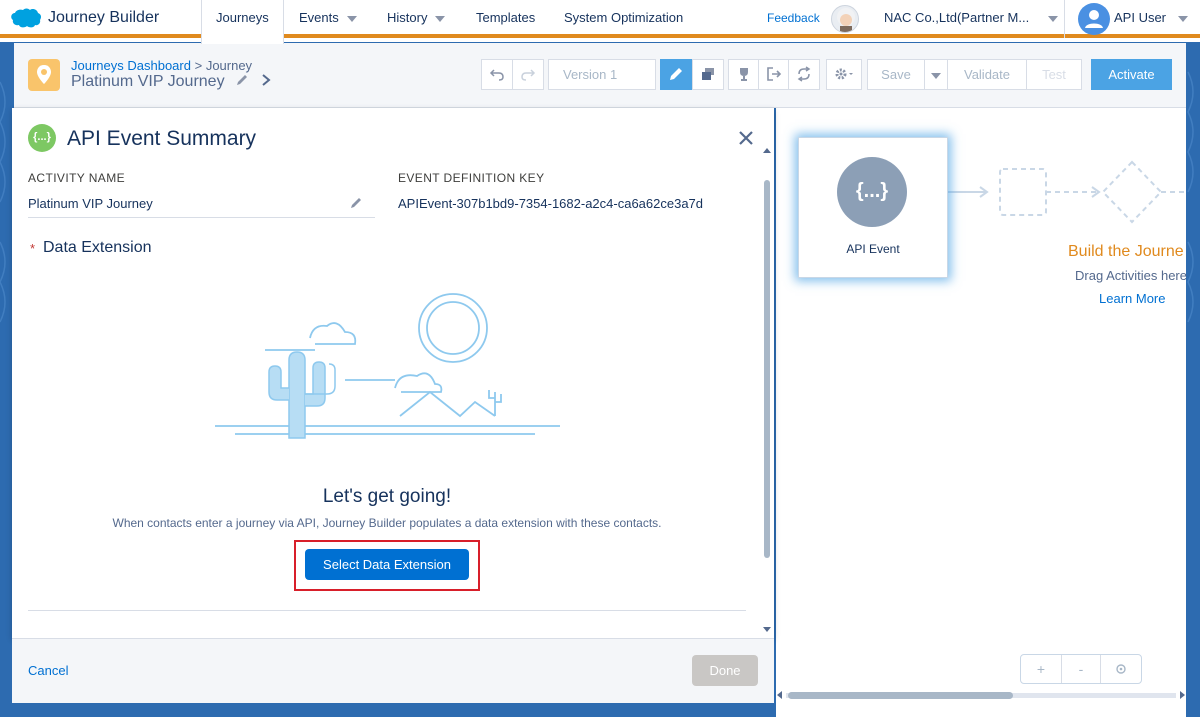  I want to click on close-icon, so click(746, 138).